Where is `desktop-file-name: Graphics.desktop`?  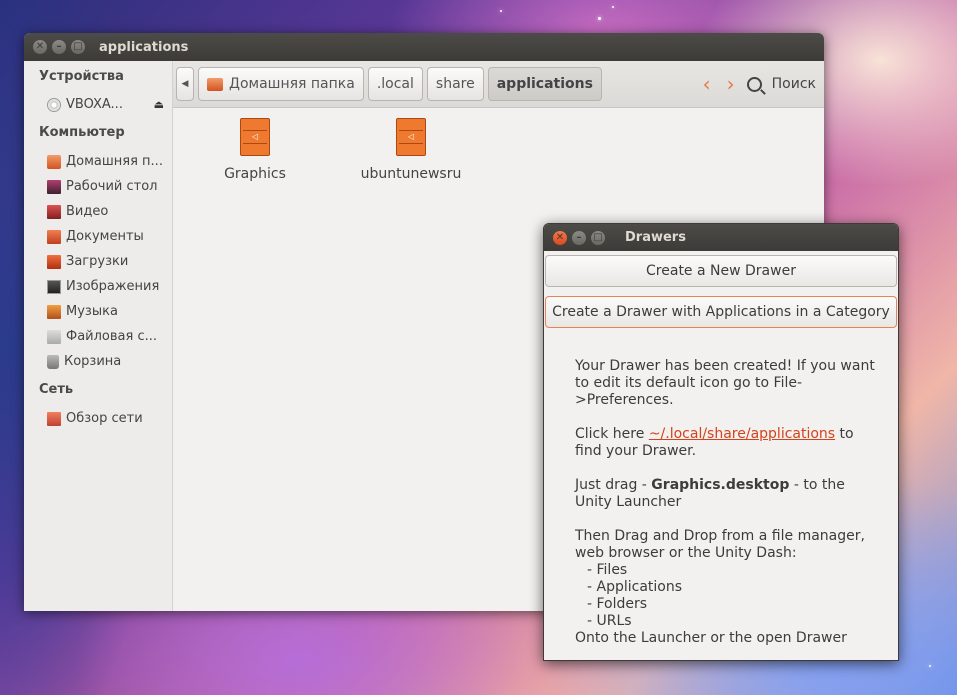 desktop-file-name: Graphics.desktop is located at coordinates (720, 485).